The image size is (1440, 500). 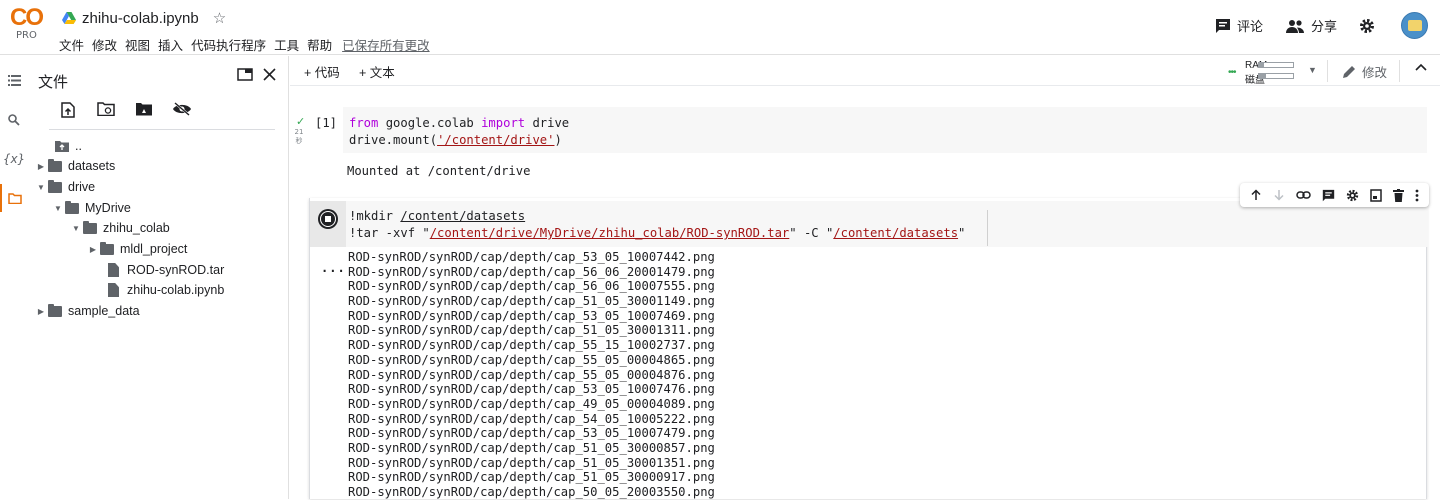 What do you see at coordinates (14, 120) in the screenshot?
I see `search-icon` at bounding box center [14, 120].